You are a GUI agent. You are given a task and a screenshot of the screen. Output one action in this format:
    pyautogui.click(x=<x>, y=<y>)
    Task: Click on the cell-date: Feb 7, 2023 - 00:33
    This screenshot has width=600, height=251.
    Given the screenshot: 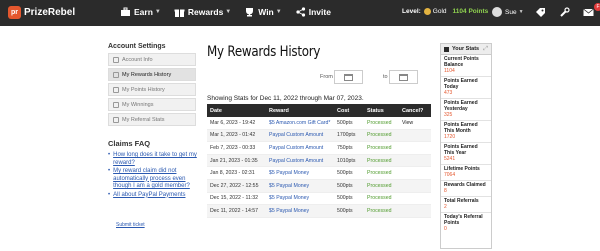 What is the action you would take?
    pyautogui.click(x=233, y=147)
    